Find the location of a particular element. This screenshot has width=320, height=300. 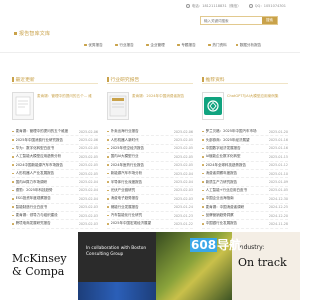

list-item: 储能行业发展报告 2025-01-24 is located at coordinates (150, 208).